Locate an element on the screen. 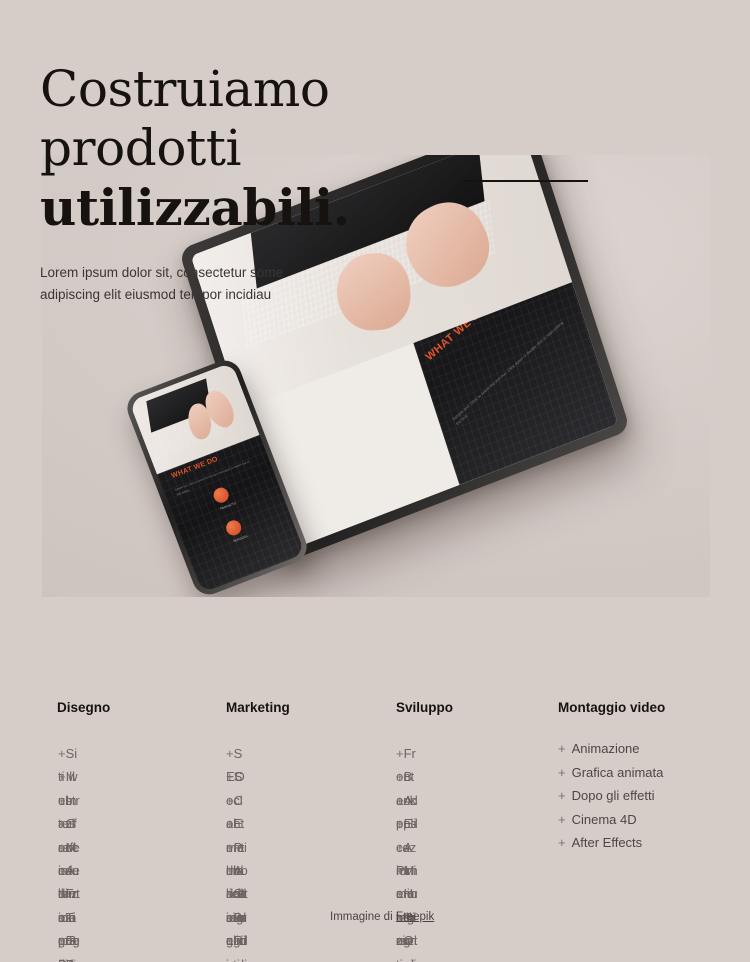 The height and width of the screenshot is (962, 750). attribution-prefix: Immagine di is located at coordinates (363, 917).